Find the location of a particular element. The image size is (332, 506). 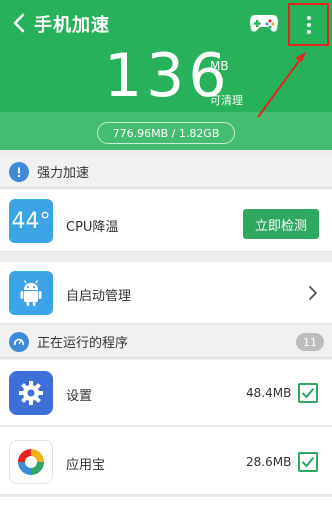

running-count-badge: 11 is located at coordinates (310, 342).